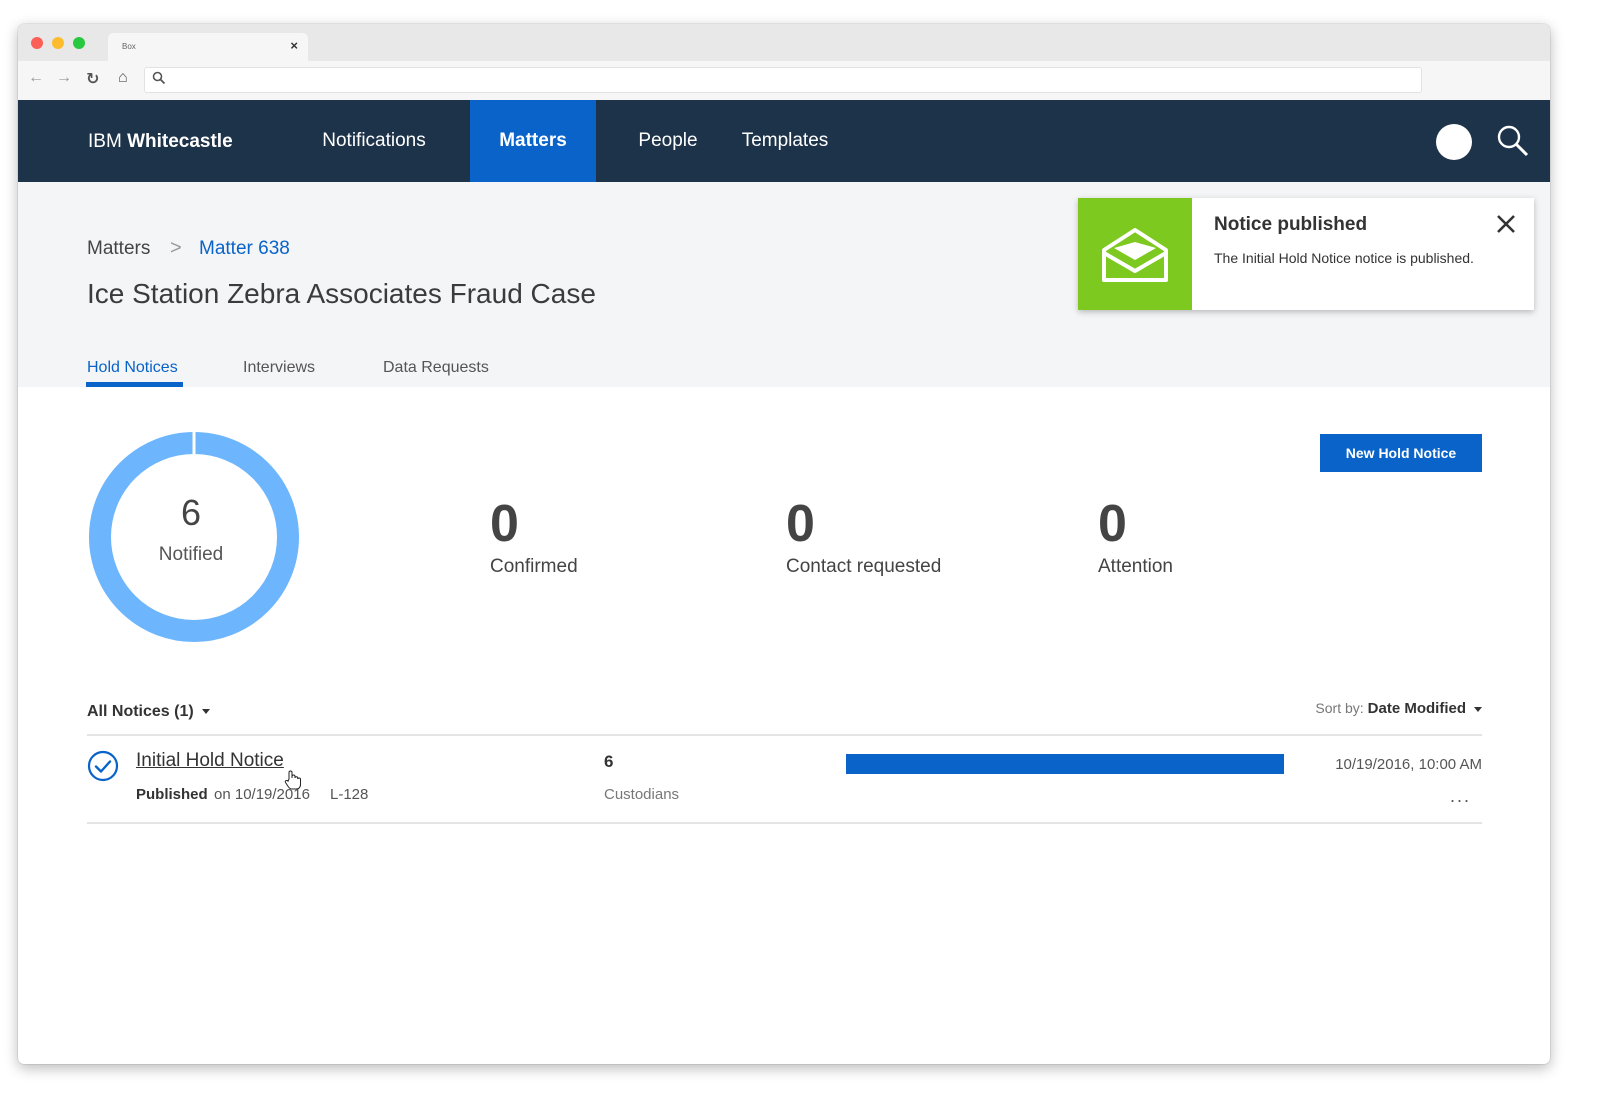  I want to click on browser-chrome: Box × ← → ↻ ⌂, so click(784, 62).